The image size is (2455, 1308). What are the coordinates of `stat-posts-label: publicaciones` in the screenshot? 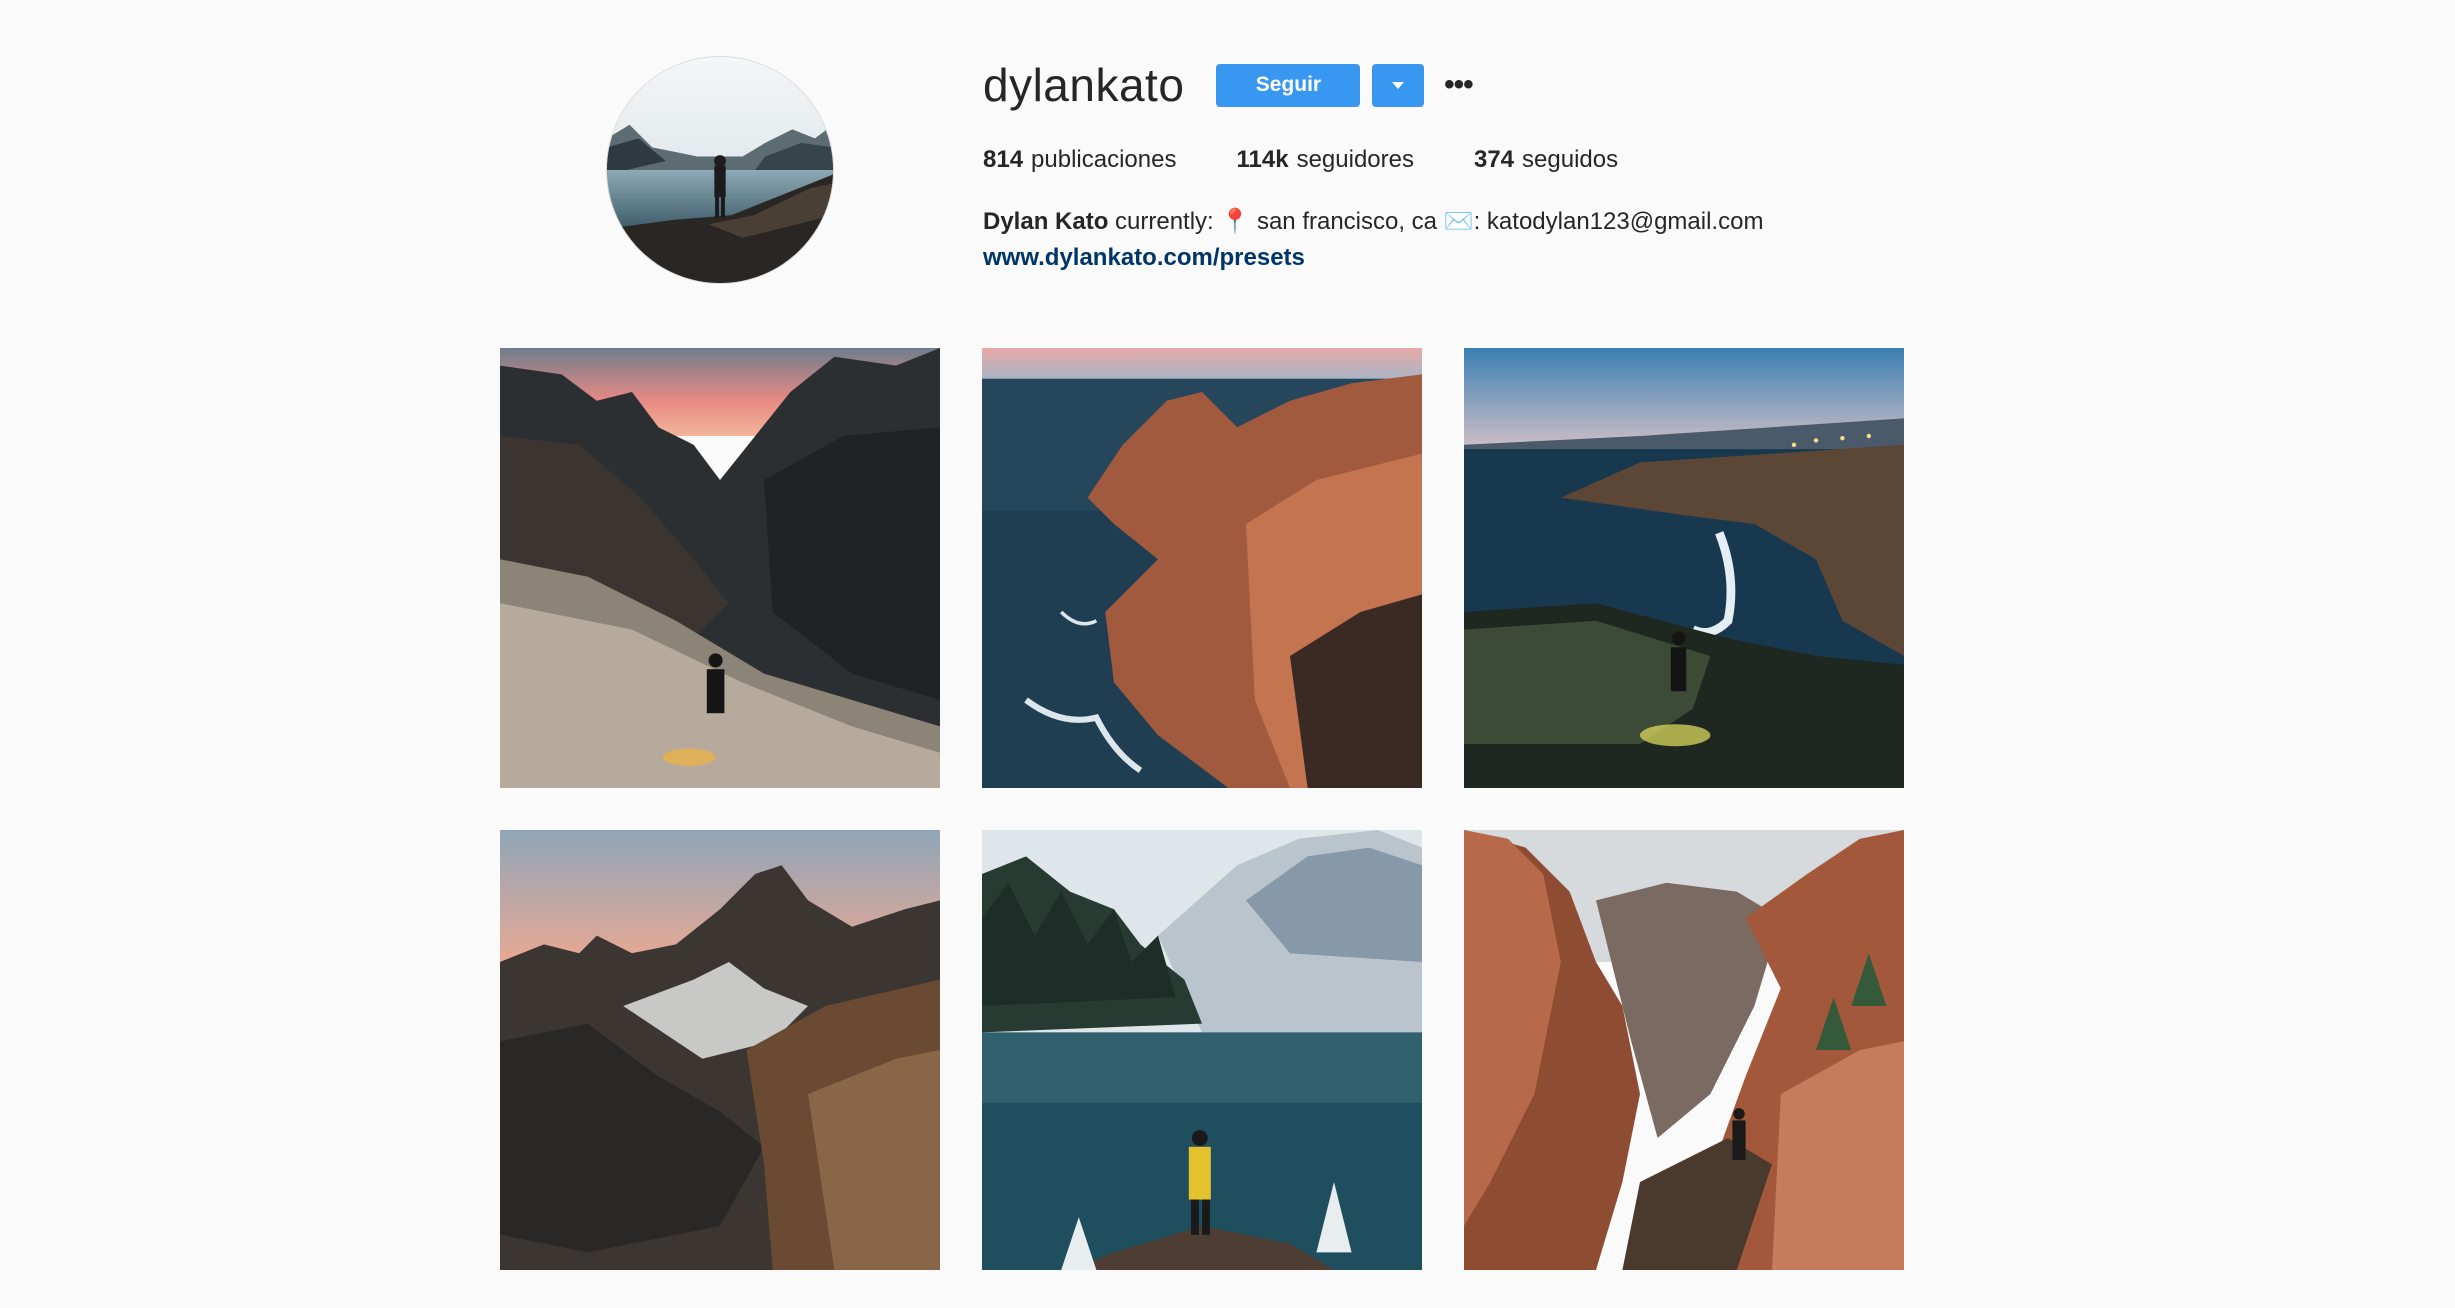 It's located at (1104, 159).